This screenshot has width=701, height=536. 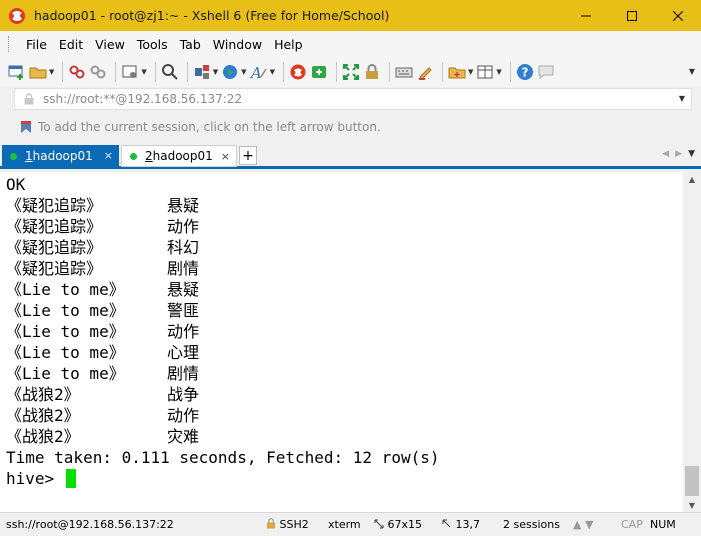 I want to click on result-genre: 灾难, so click(x=183, y=436).